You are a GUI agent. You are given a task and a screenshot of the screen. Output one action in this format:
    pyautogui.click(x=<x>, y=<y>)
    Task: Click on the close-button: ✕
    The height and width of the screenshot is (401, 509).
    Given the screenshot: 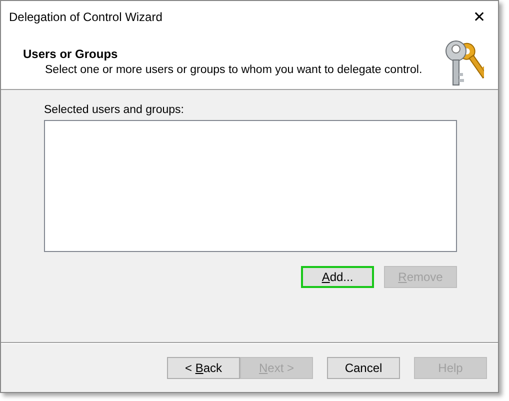 What is the action you would take?
    pyautogui.click(x=479, y=17)
    